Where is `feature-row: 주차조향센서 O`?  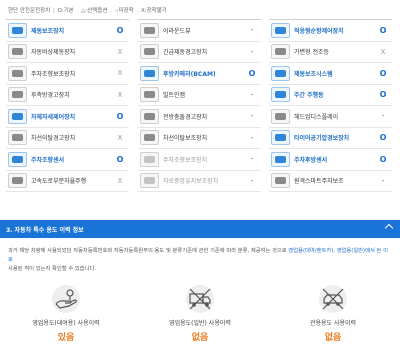
feature-row: 주차조향센서 O is located at coordinates (67, 160).